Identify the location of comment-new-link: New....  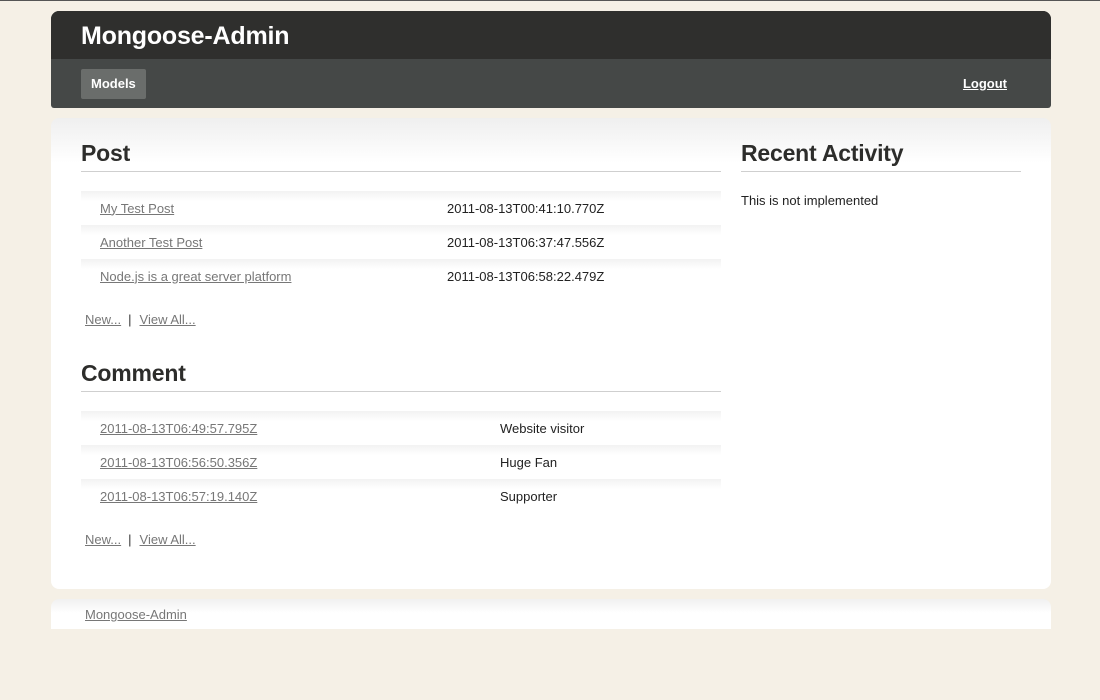
(103, 539).